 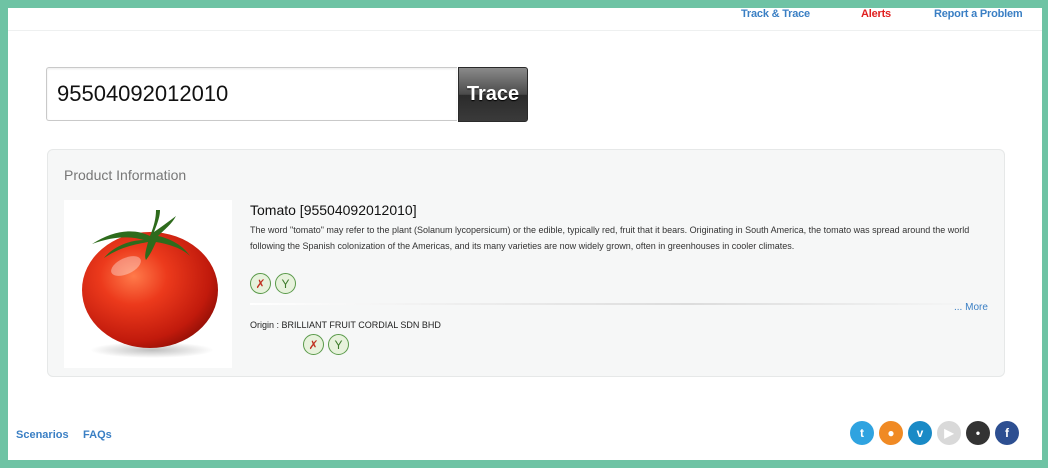 What do you see at coordinates (891, 433) in the screenshot?
I see `rss-icon: ●` at bounding box center [891, 433].